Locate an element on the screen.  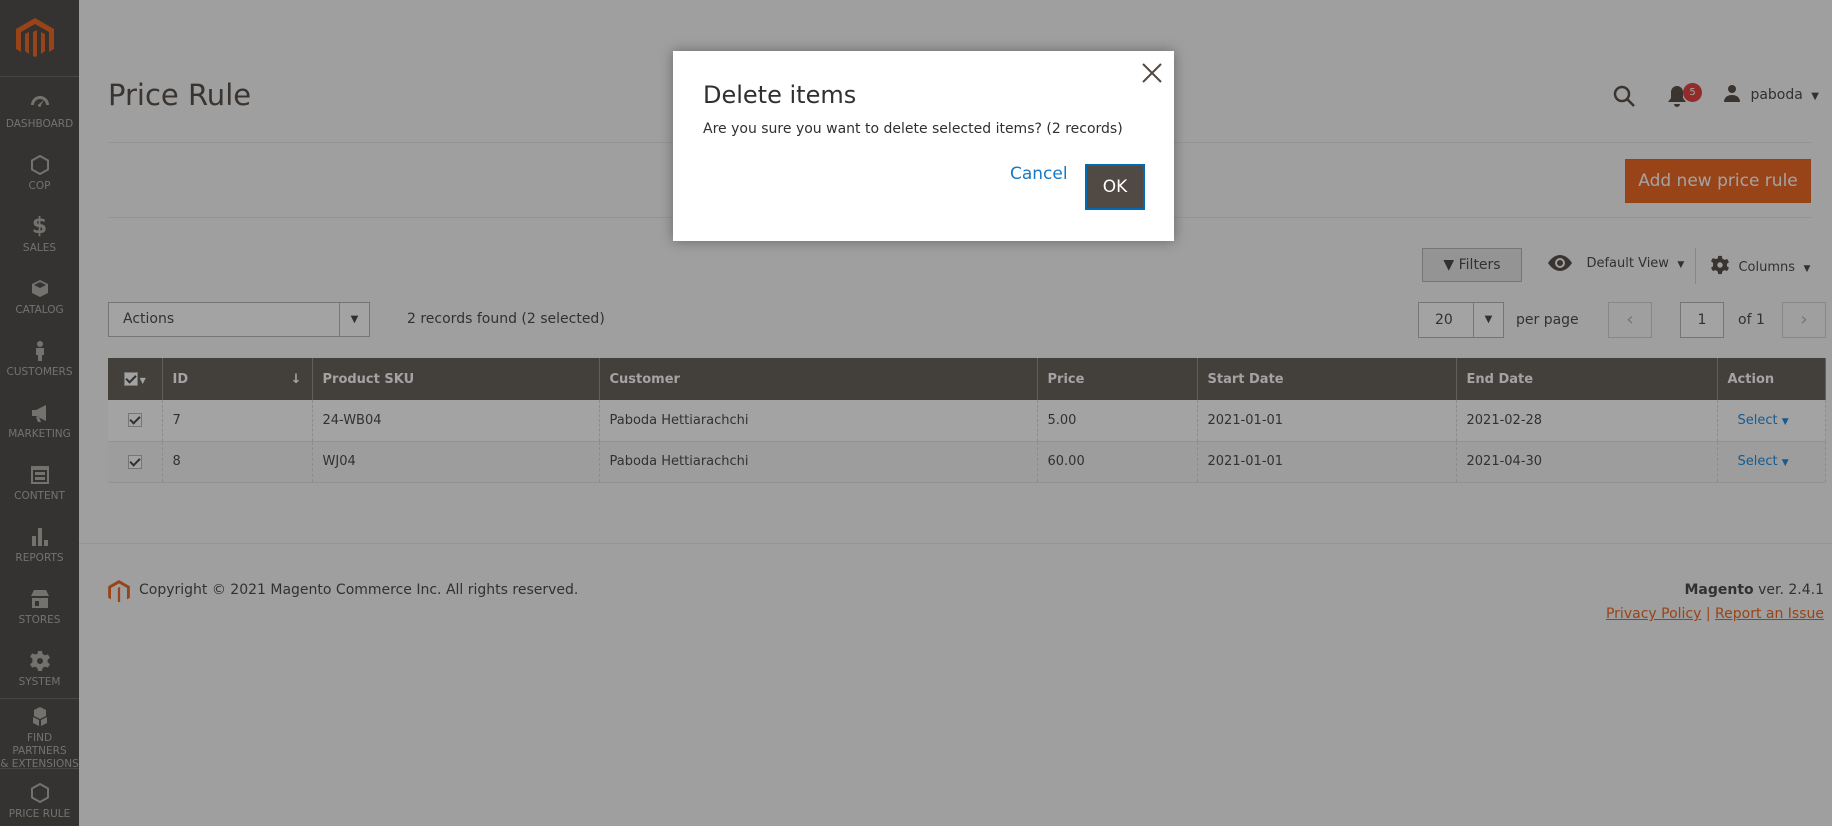
cancel-button: Cancel is located at coordinates (1039, 174).